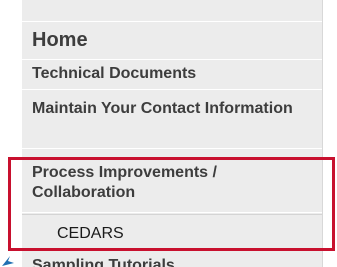 This screenshot has width=337, height=267. Describe the element at coordinates (172, 41) in the screenshot. I see `sidebar-item-home: Home` at that location.